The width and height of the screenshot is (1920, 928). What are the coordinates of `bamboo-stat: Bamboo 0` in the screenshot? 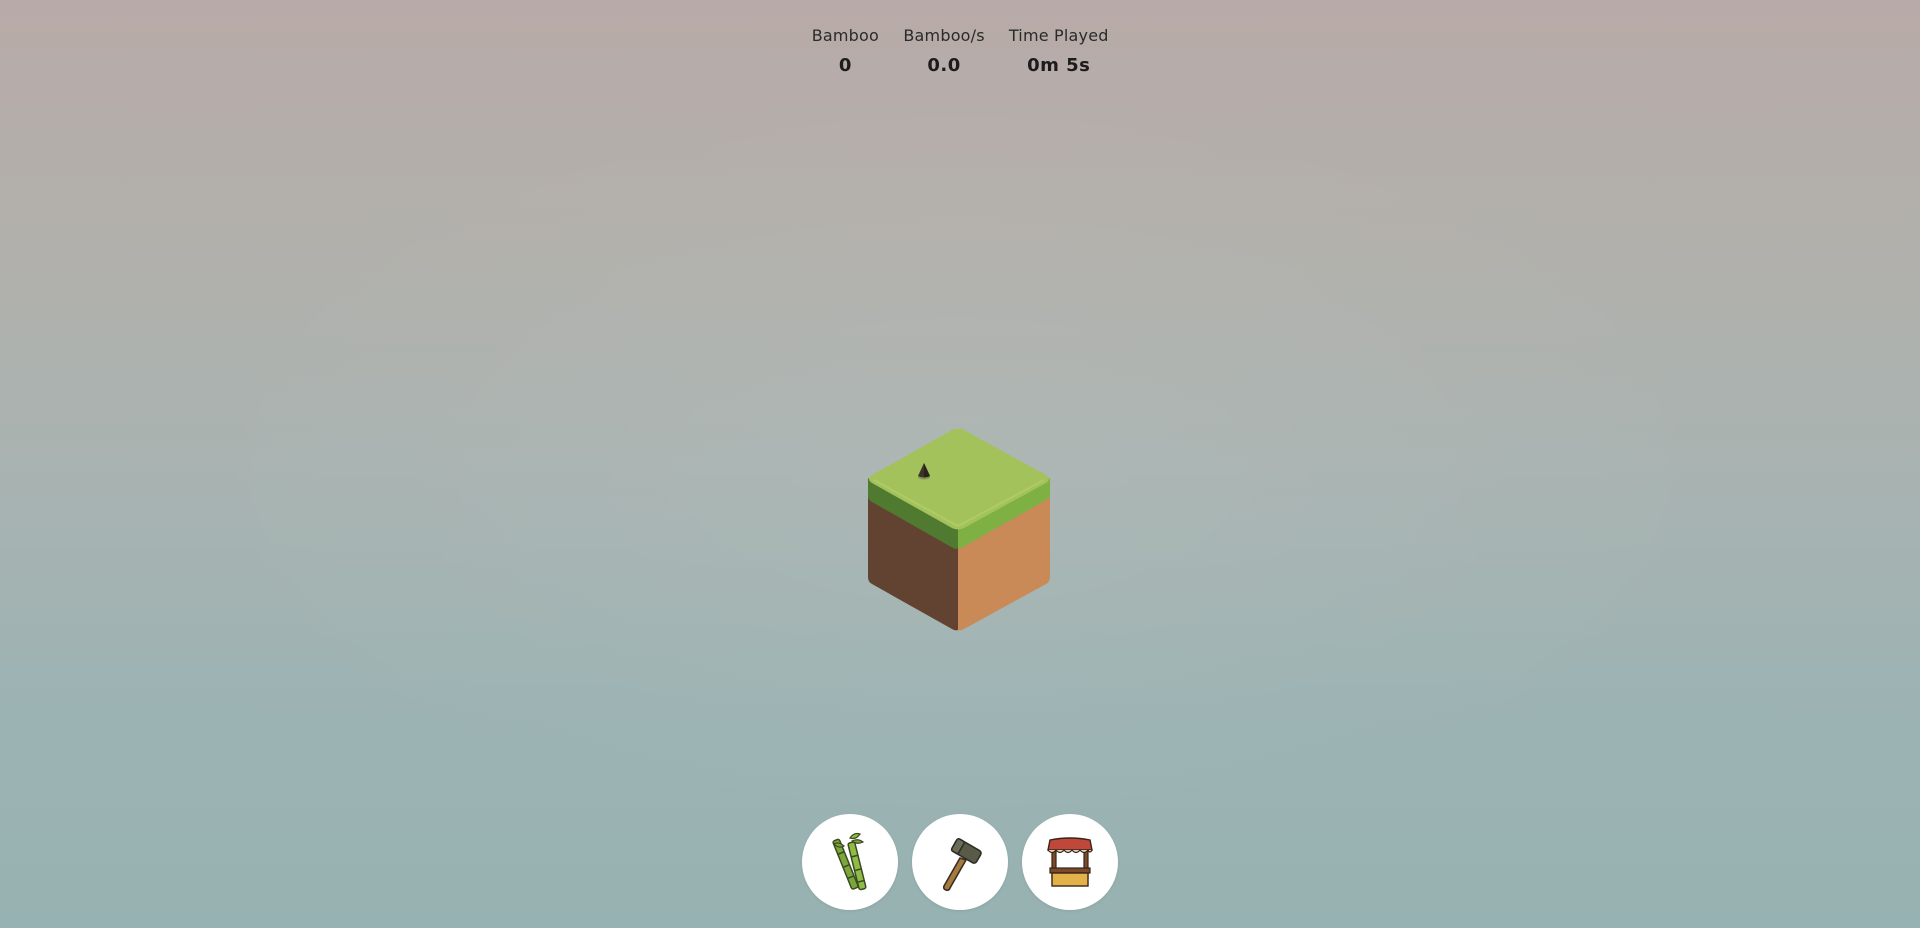 It's located at (845, 51).